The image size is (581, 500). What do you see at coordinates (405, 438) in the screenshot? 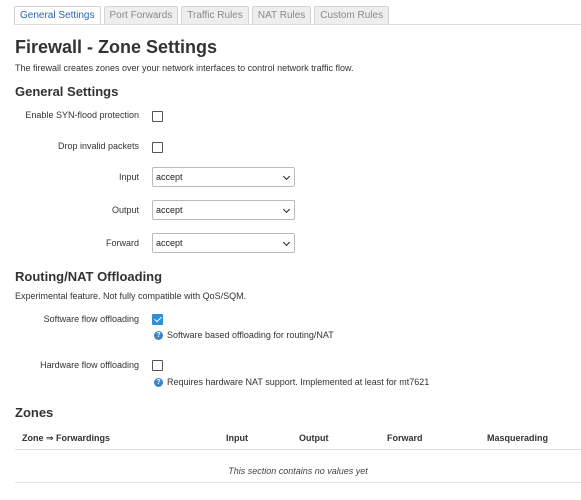
I see `column-forward: Forward` at bounding box center [405, 438].